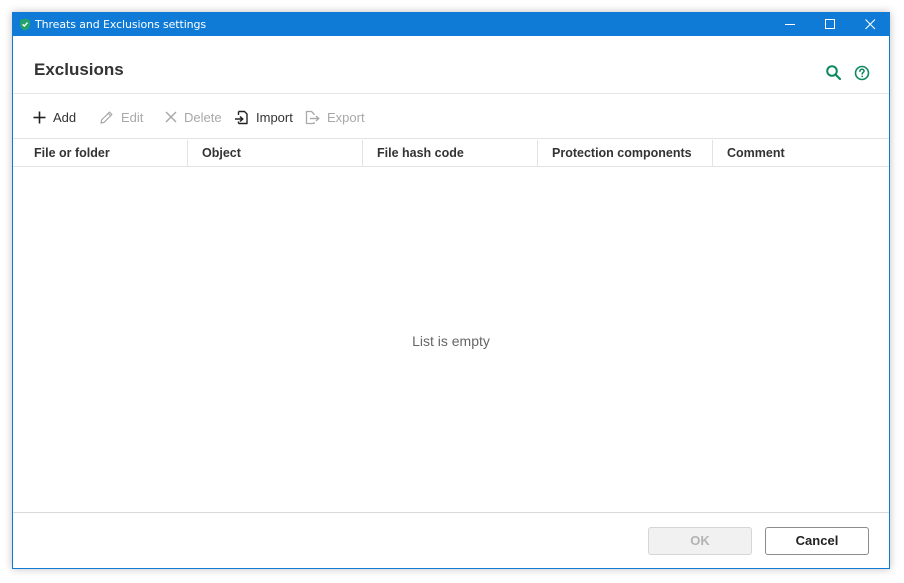 The height and width of the screenshot is (583, 904). I want to click on export-icon, so click(312, 117).